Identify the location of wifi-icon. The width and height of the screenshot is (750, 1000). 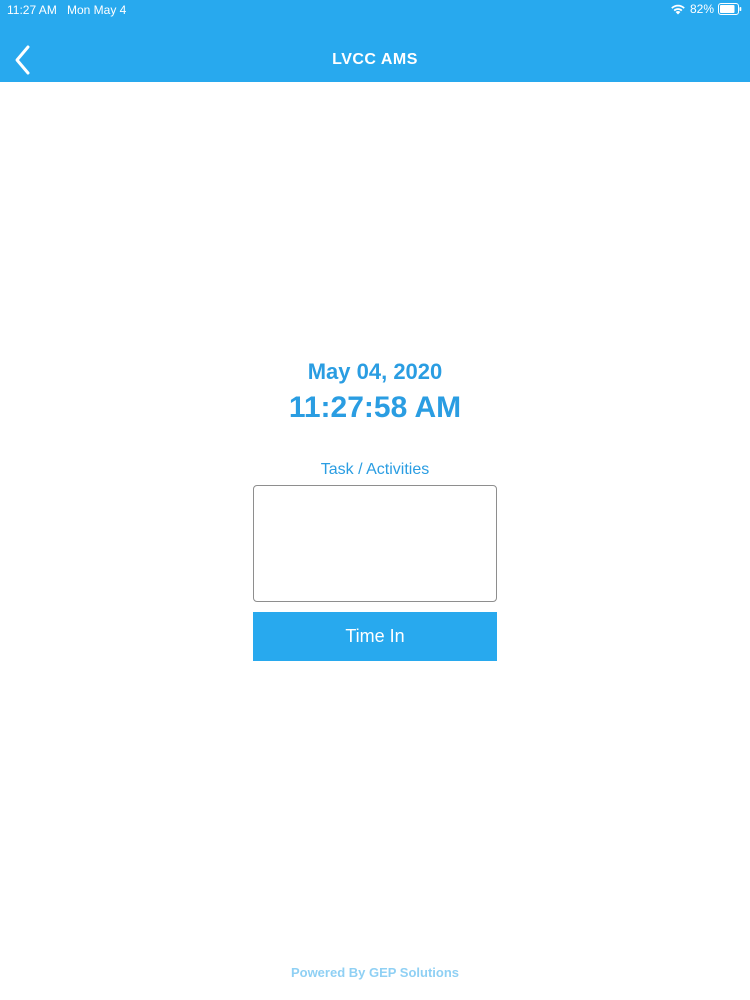
(678, 9).